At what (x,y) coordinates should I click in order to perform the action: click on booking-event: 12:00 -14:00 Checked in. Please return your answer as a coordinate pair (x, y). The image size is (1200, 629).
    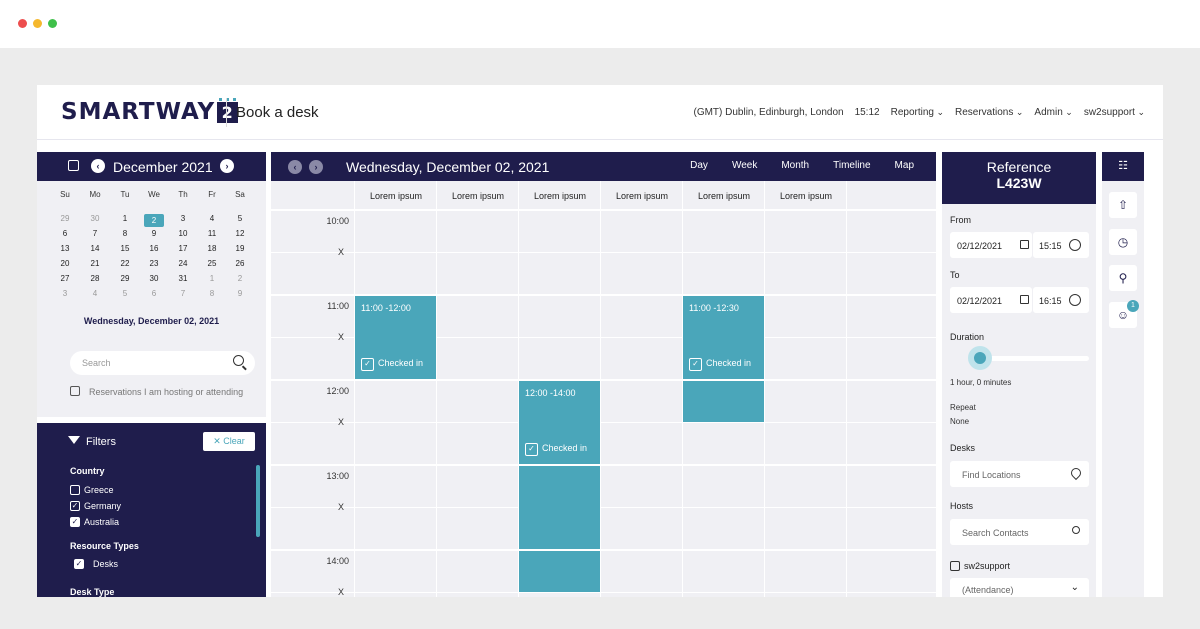
    Looking at the image, I should click on (559, 422).